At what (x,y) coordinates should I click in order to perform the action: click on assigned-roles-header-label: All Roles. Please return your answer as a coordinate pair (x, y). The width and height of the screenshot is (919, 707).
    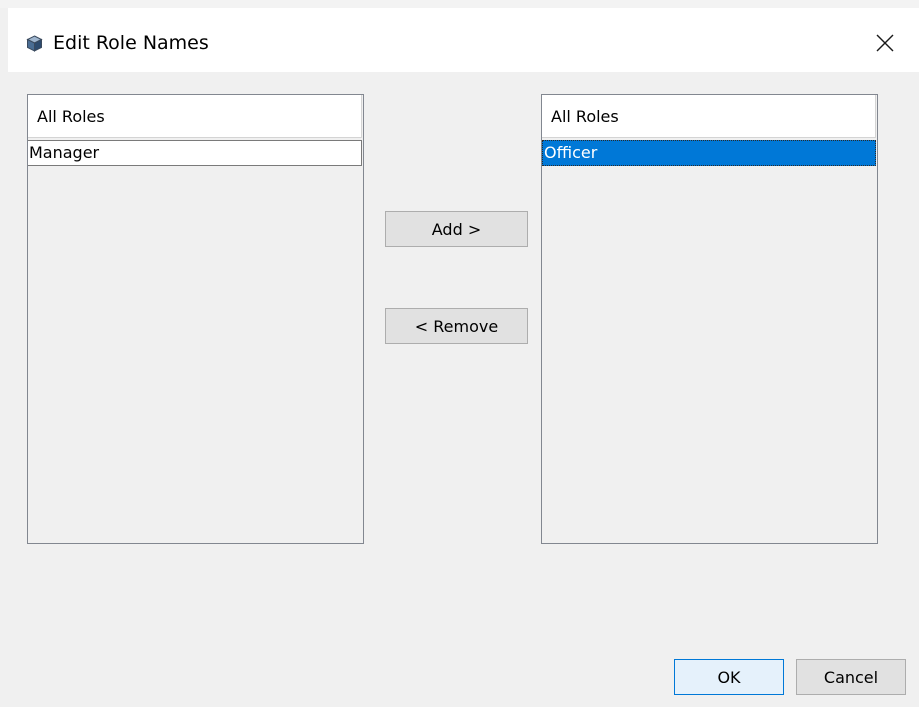
    Looking at the image, I should click on (585, 116).